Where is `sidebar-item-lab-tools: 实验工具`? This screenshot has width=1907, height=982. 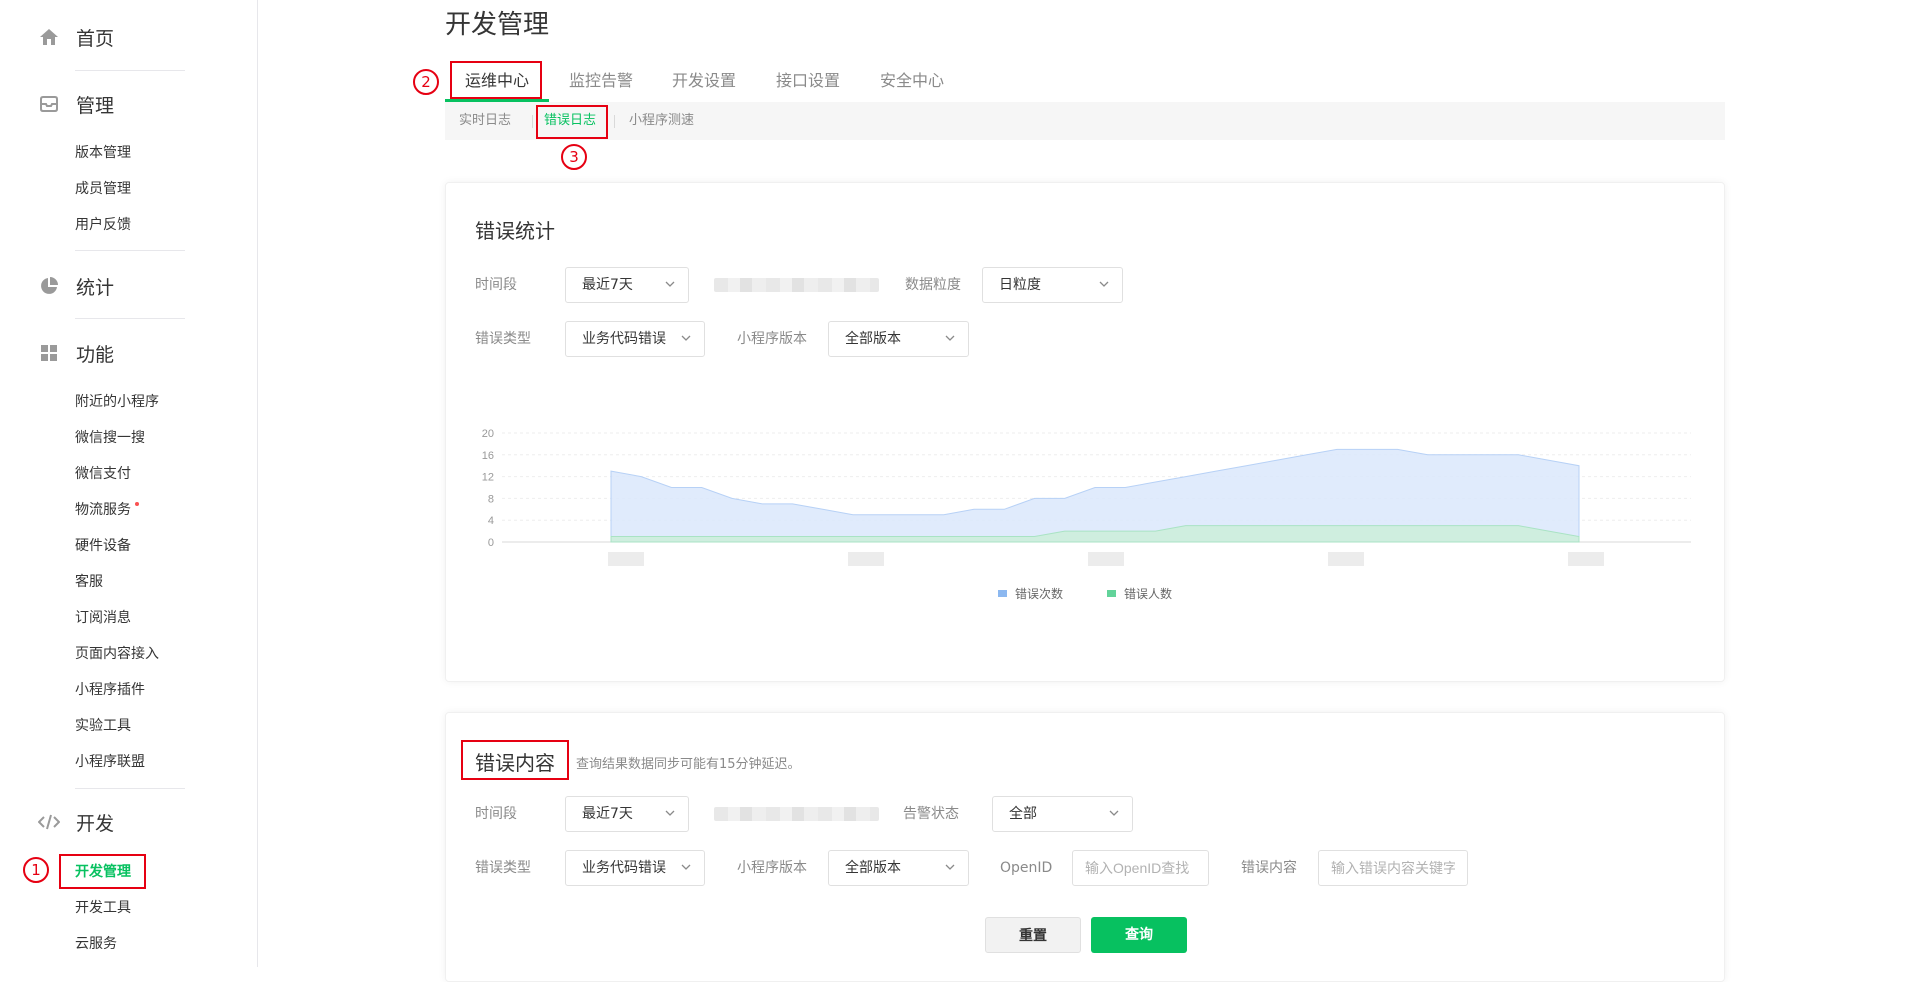
sidebar-item-lab-tools: 实验工具 is located at coordinates (103, 726).